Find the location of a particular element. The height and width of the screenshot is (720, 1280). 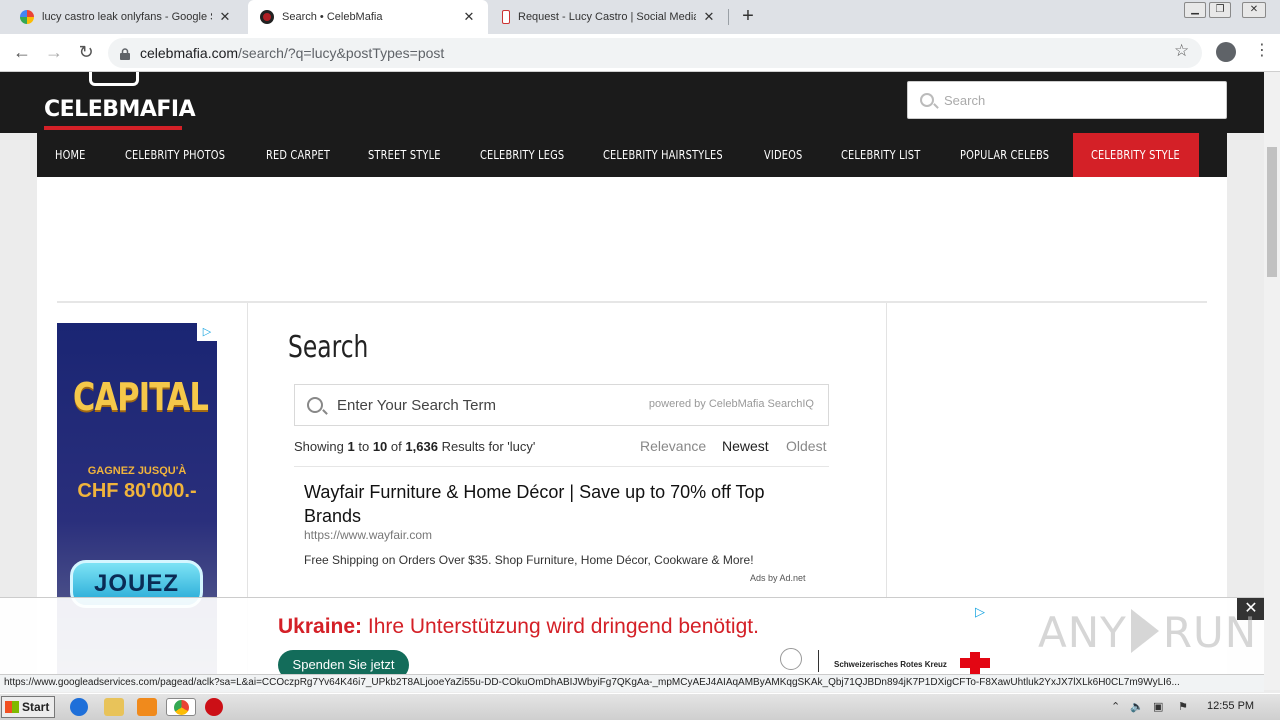

nav-street-style: STREET STYLE is located at coordinates (404, 155).